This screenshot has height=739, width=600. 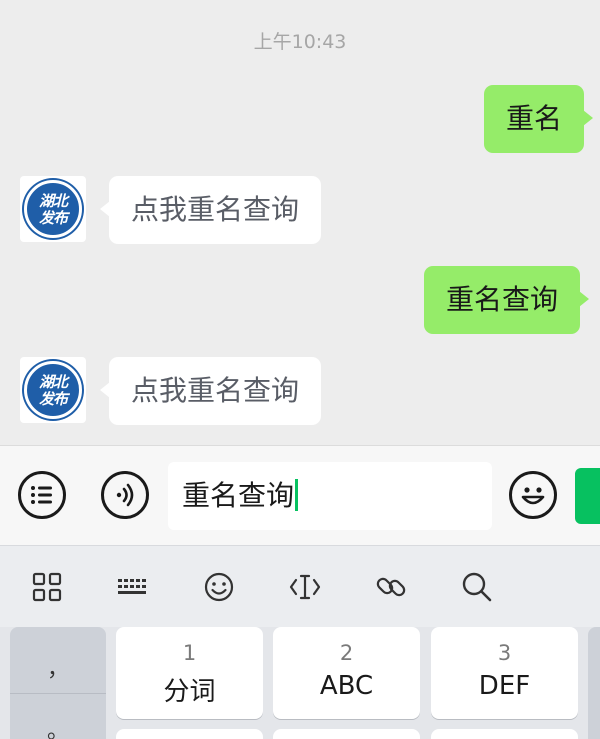 I want to click on voice-input-button, so click(x=125, y=495).